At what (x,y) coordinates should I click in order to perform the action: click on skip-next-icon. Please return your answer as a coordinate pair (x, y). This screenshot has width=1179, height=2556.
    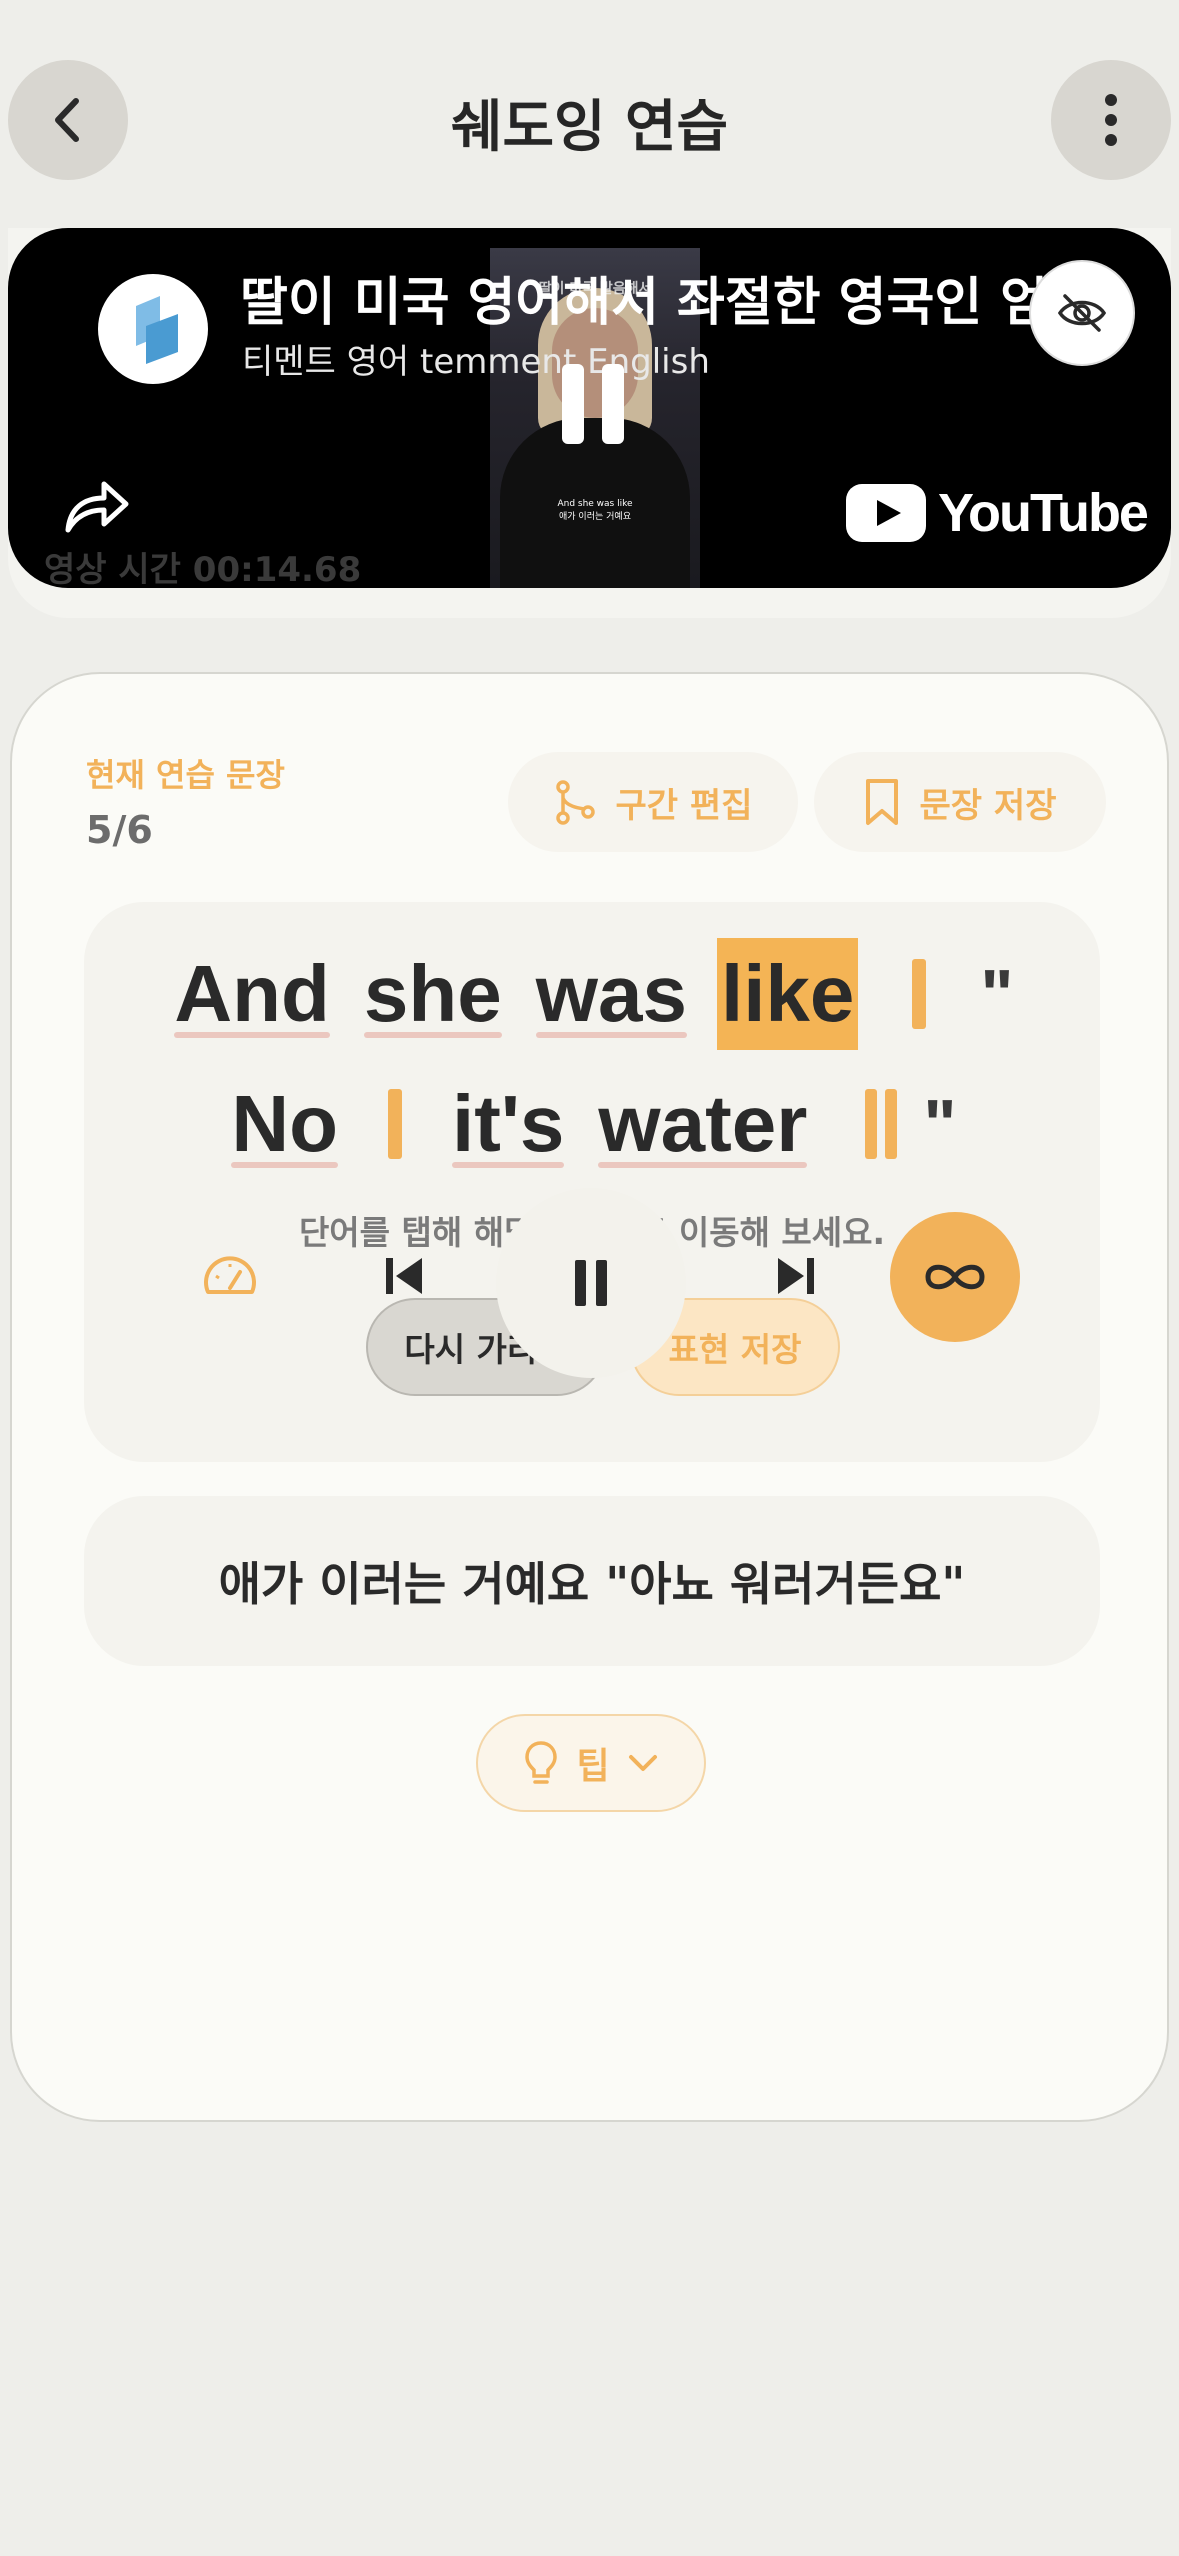
    Looking at the image, I should click on (796, 1276).